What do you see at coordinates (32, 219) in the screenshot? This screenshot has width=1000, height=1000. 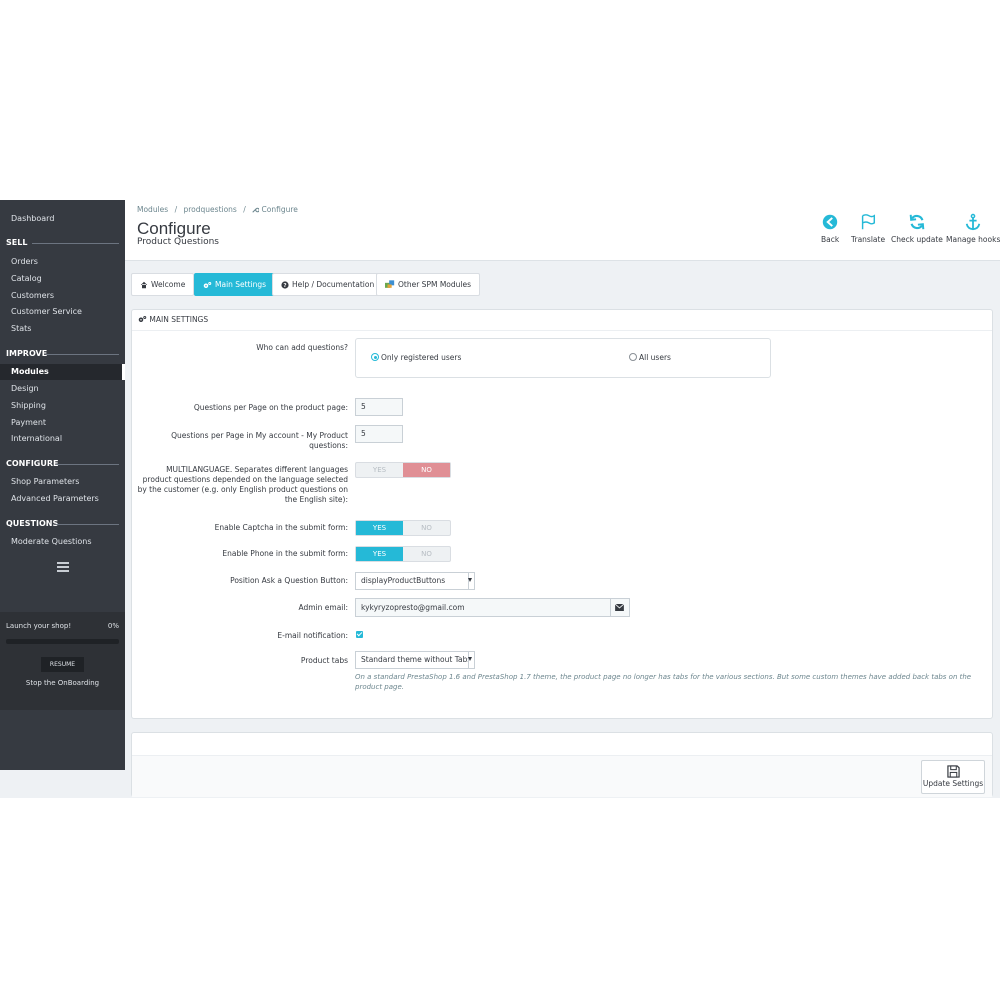 I see `sidebar-item-dashboard: Dashboard` at bounding box center [32, 219].